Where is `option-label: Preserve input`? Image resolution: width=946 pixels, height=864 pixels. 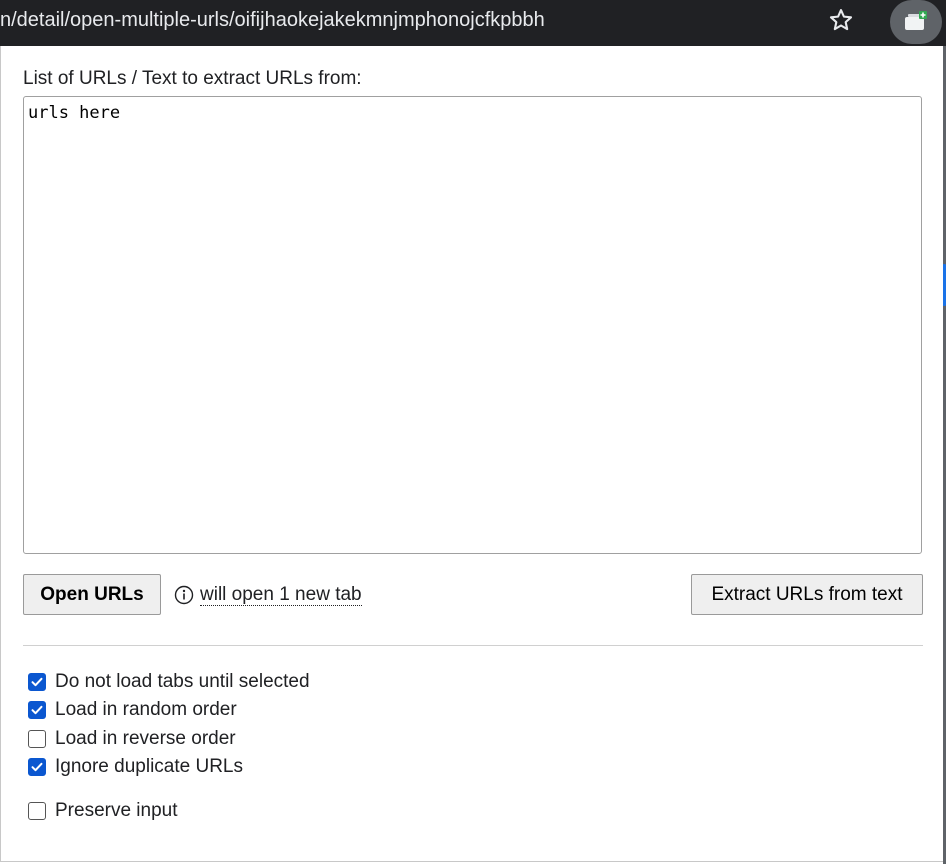 option-label: Preserve input is located at coordinates (116, 810).